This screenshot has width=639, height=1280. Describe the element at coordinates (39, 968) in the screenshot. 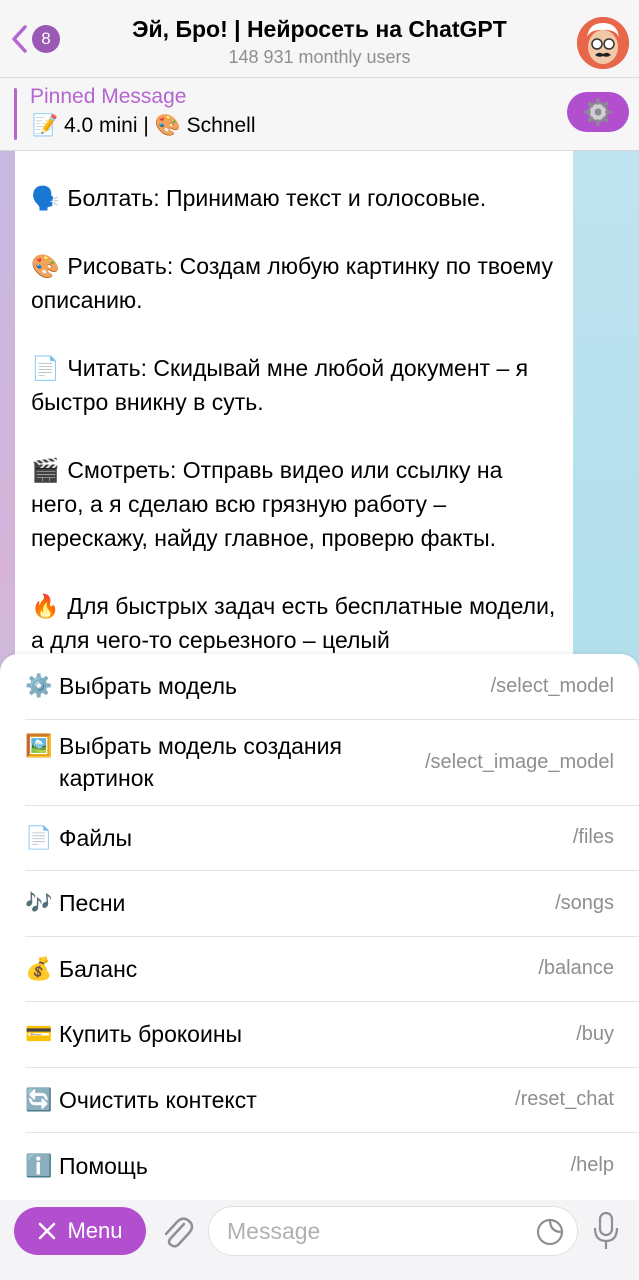

I see `money-bag-icon: 💰` at that location.